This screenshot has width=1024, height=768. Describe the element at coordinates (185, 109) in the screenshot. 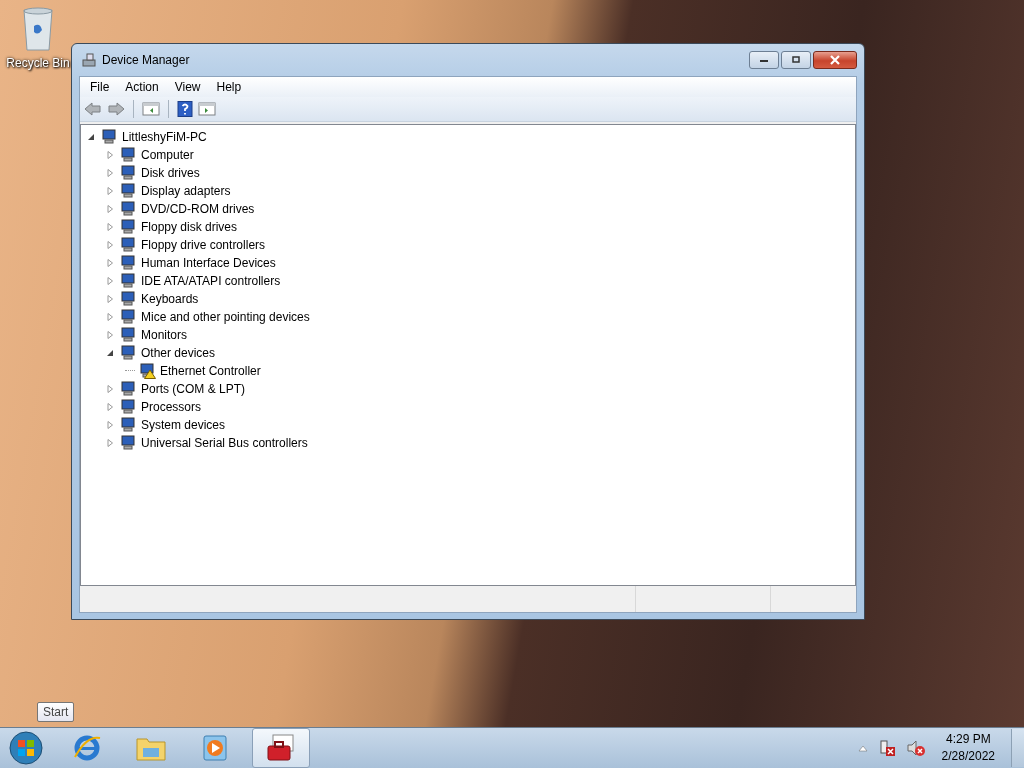

I see `help-icon` at that location.